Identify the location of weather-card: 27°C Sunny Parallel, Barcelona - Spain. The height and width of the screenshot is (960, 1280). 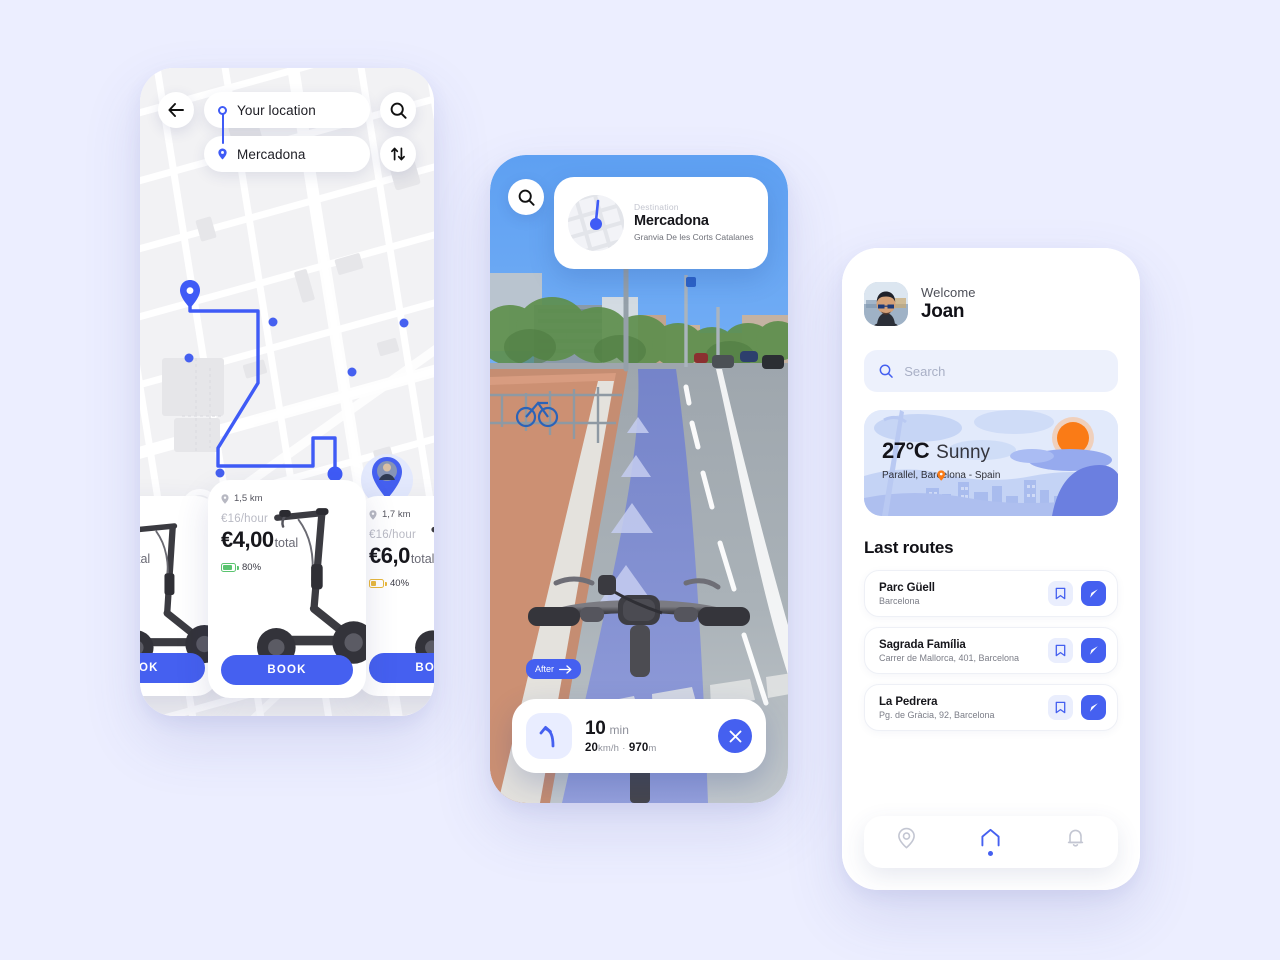
(991, 463).